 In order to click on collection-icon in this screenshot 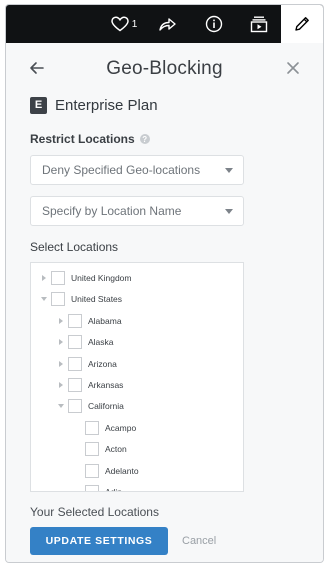, I will do `click(259, 24)`.